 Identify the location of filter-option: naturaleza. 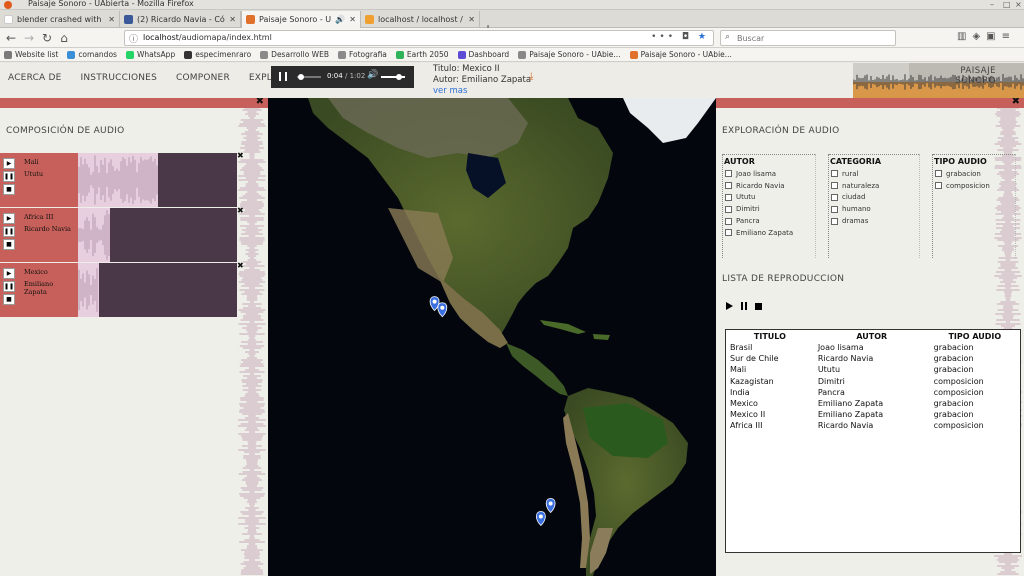
(874, 186).